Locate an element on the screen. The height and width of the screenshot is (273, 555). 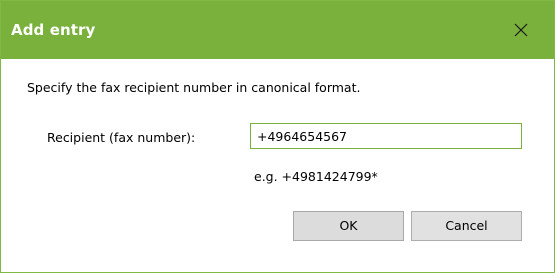
cancel-button: Cancel is located at coordinates (466, 226).